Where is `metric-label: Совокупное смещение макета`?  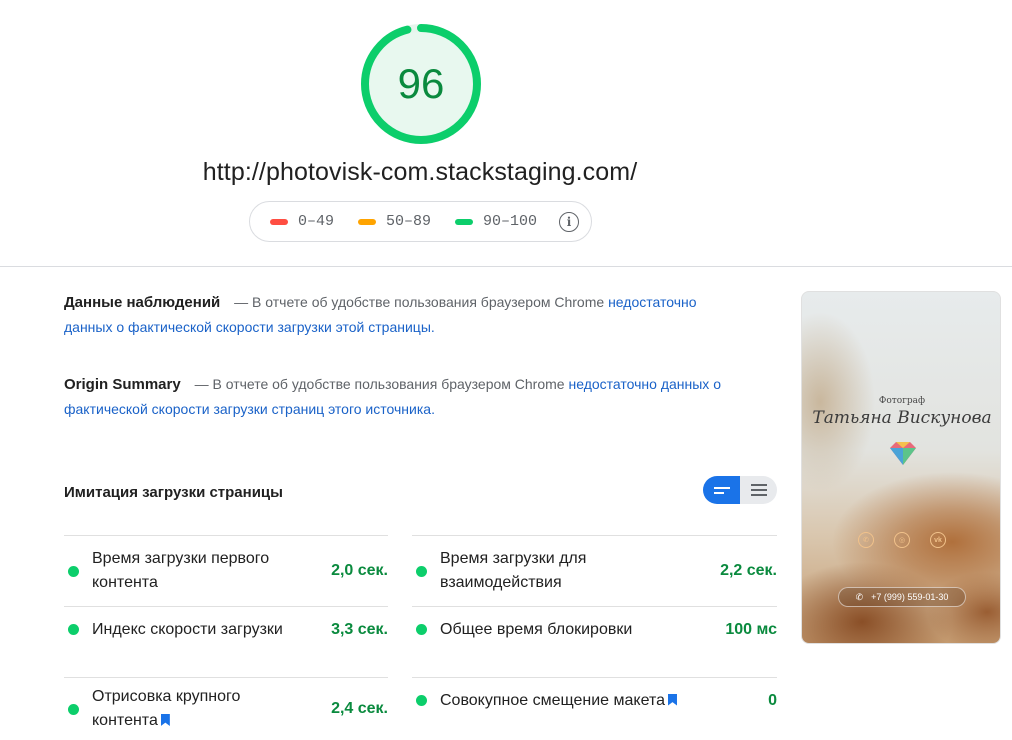
metric-label: Совокупное смещение макета is located at coordinates (604, 701).